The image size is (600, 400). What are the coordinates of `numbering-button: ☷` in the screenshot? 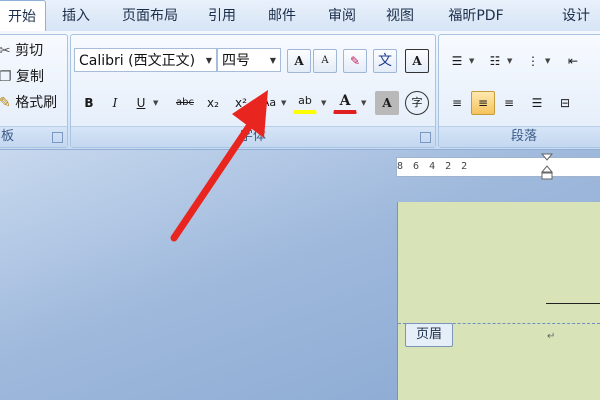 It's located at (495, 61).